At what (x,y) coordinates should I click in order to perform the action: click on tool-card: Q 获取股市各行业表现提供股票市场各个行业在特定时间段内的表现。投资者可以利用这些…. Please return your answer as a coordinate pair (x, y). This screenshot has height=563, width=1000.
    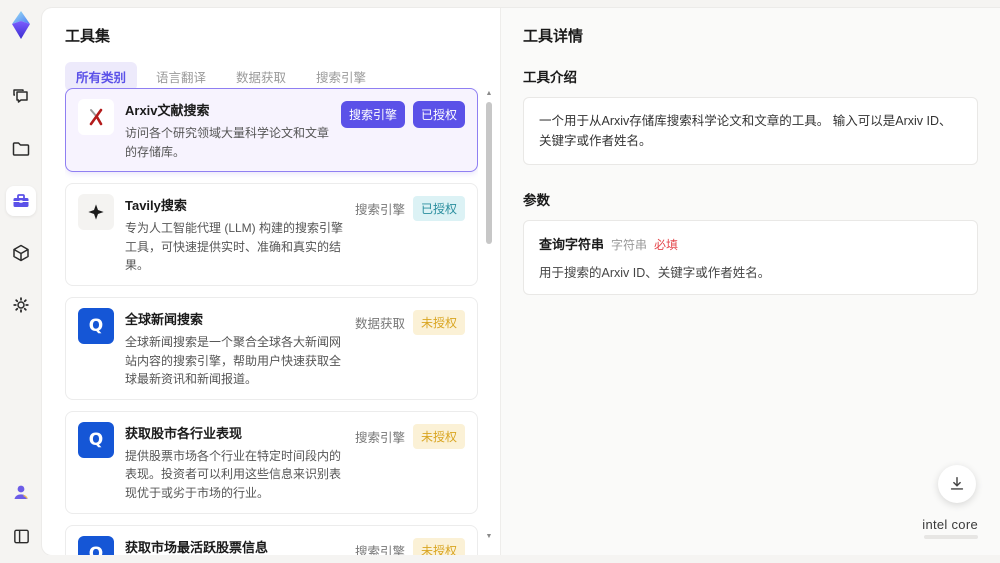
    Looking at the image, I should click on (271, 462).